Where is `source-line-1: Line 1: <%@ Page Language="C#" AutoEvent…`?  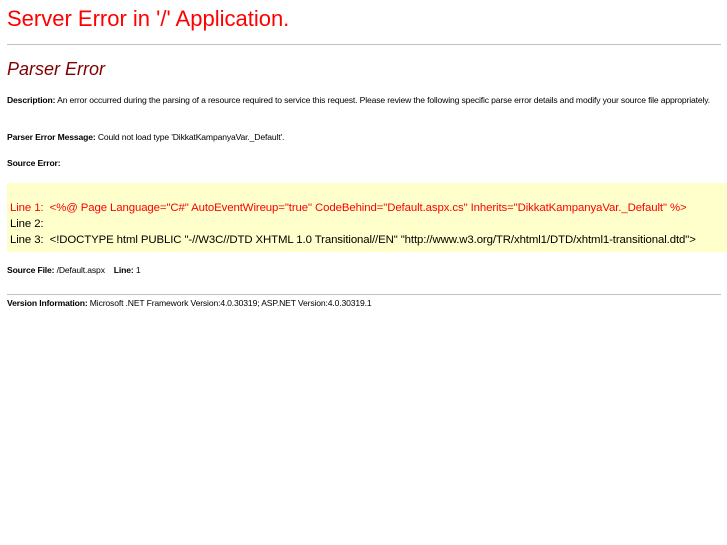
source-line-1: Line 1: <%@ Page Language="C#" AutoEvent… is located at coordinates (348, 208).